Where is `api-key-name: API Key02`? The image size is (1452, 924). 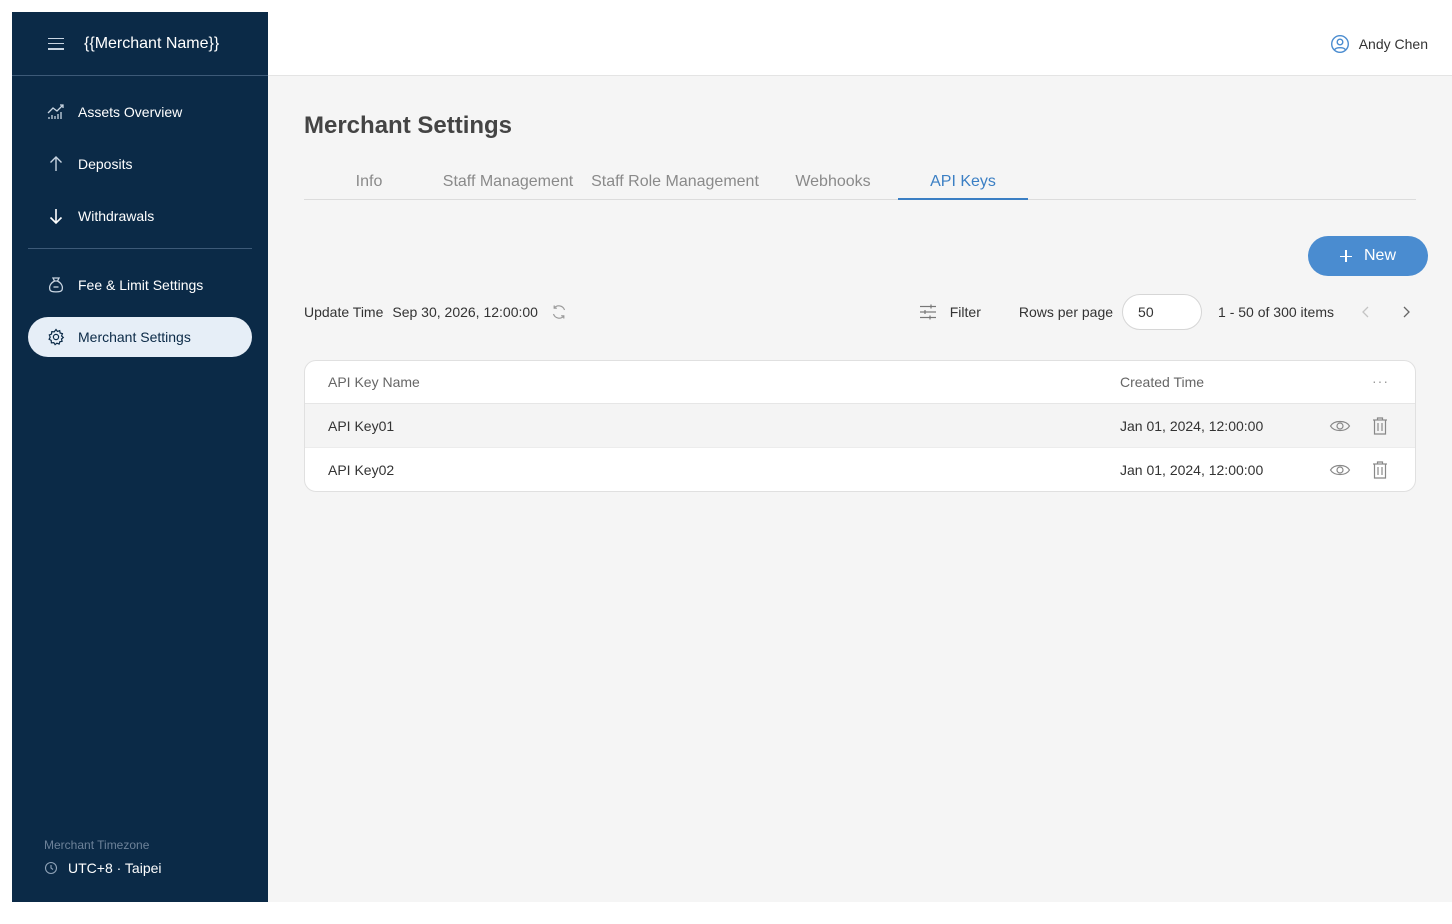 api-key-name: API Key02 is located at coordinates (361, 470).